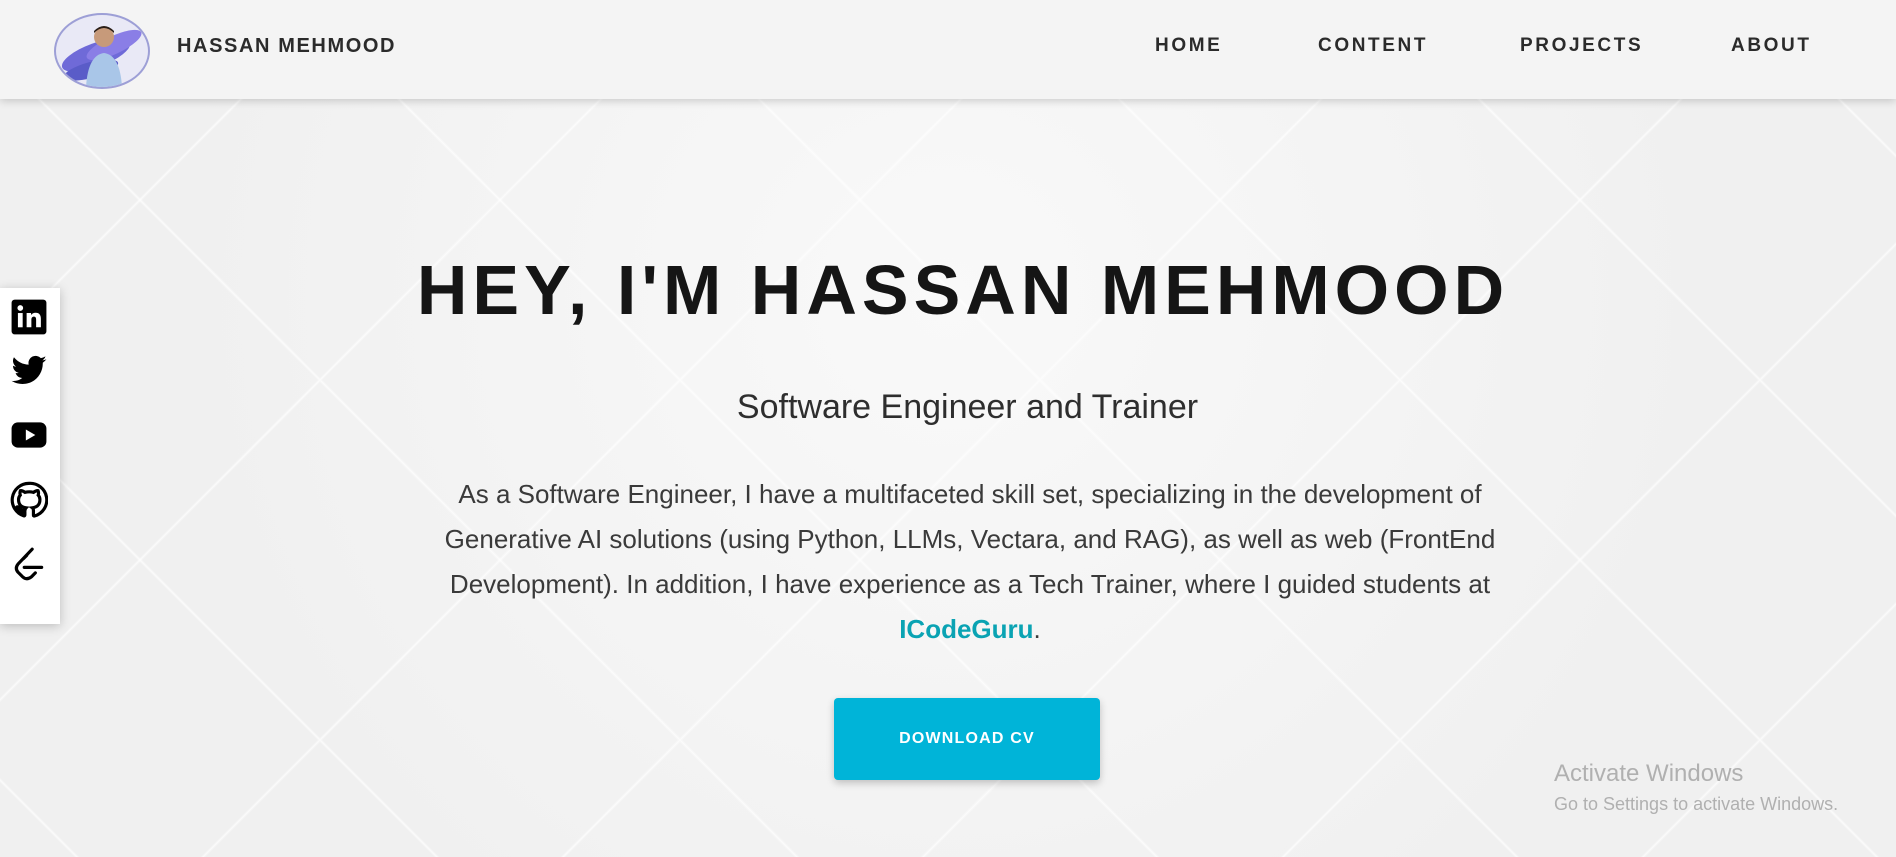 The image size is (1896, 857). What do you see at coordinates (286, 46) in the screenshot?
I see `brand-name: HASSAN MEHMOOD` at bounding box center [286, 46].